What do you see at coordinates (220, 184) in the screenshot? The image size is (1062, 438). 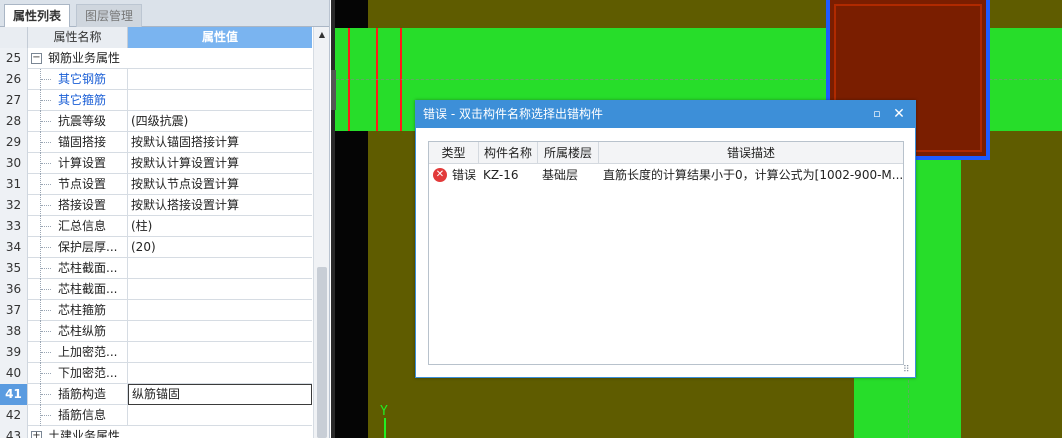 I see `property-value: 按默认节点设置计算` at bounding box center [220, 184].